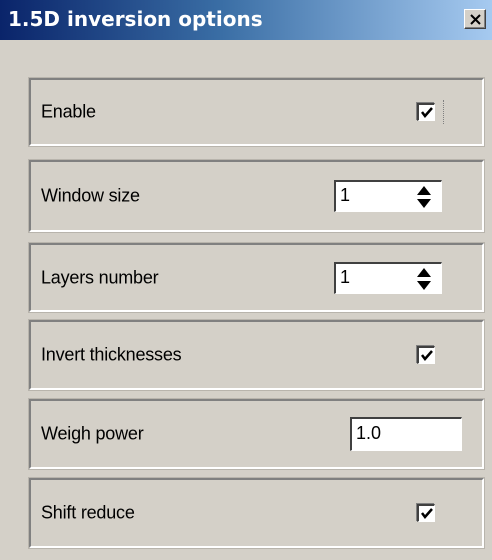 The width and height of the screenshot is (492, 560). Describe the element at coordinates (406, 434) in the screenshot. I see `weigh-power-input: 1.0` at that location.